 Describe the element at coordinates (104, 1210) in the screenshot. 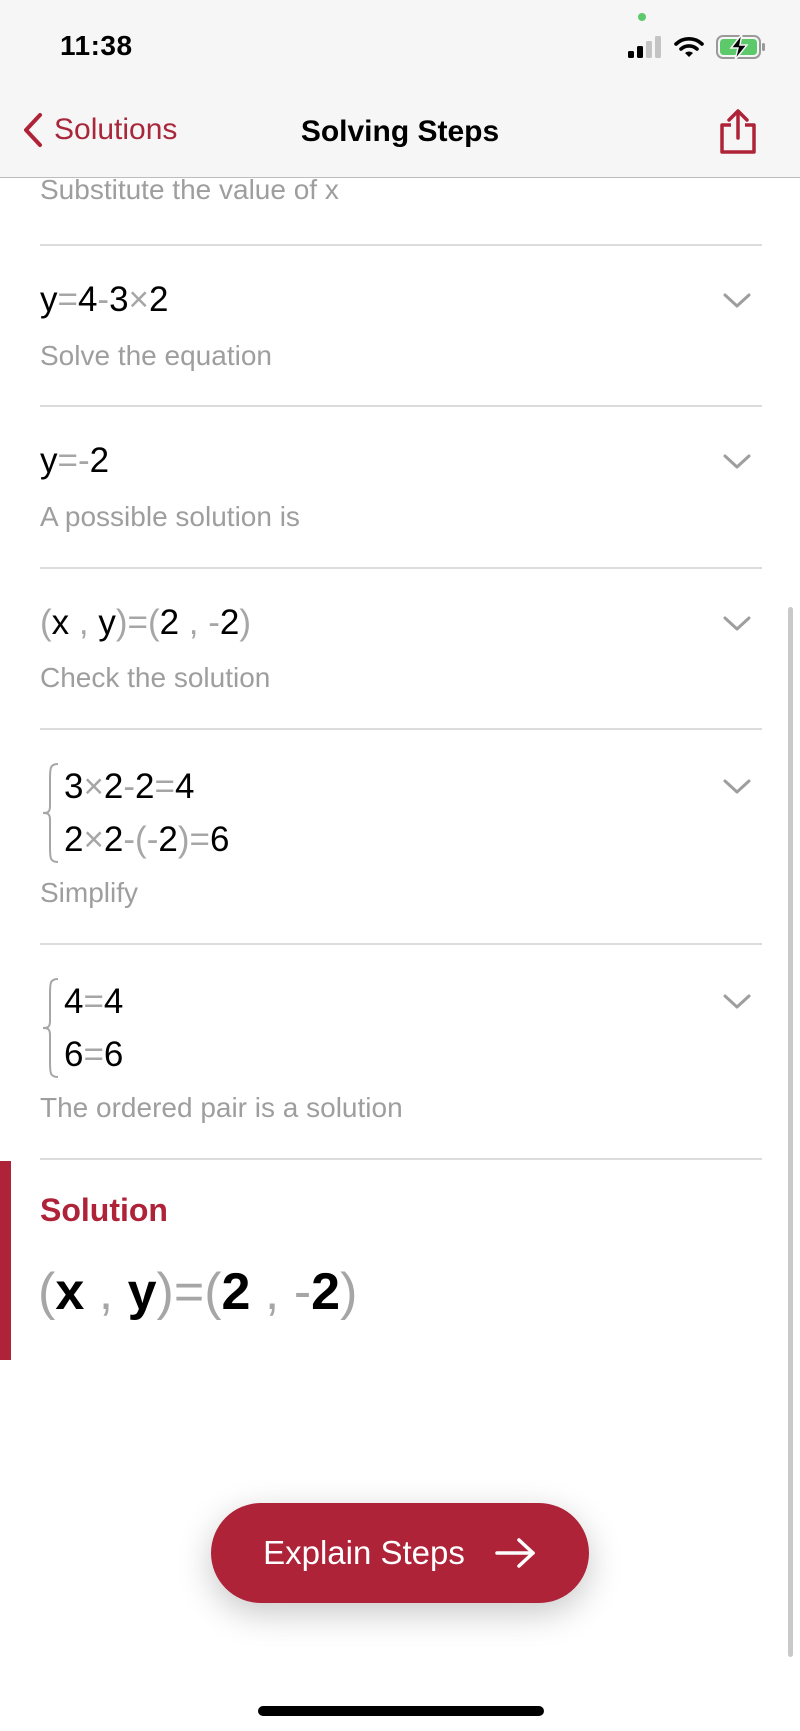

I see `solution-title: Solution` at that location.